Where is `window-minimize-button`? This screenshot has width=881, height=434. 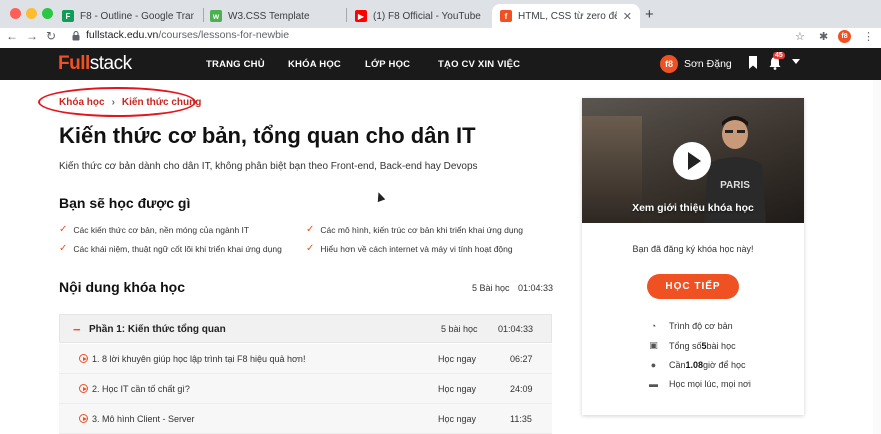
window-minimize-button is located at coordinates (31, 13).